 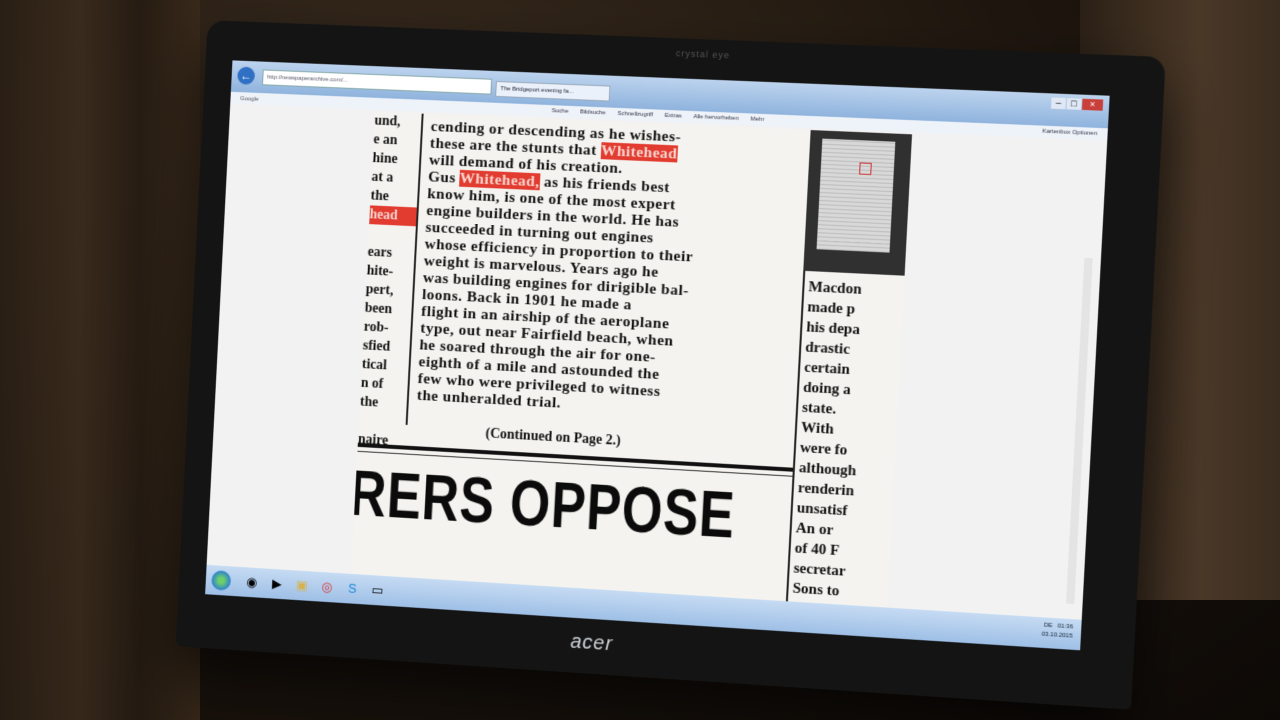 What do you see at coordinates (1074, 104) in the screenshot?
I see `maximize-button: □` at bounding box center [1074, 104].